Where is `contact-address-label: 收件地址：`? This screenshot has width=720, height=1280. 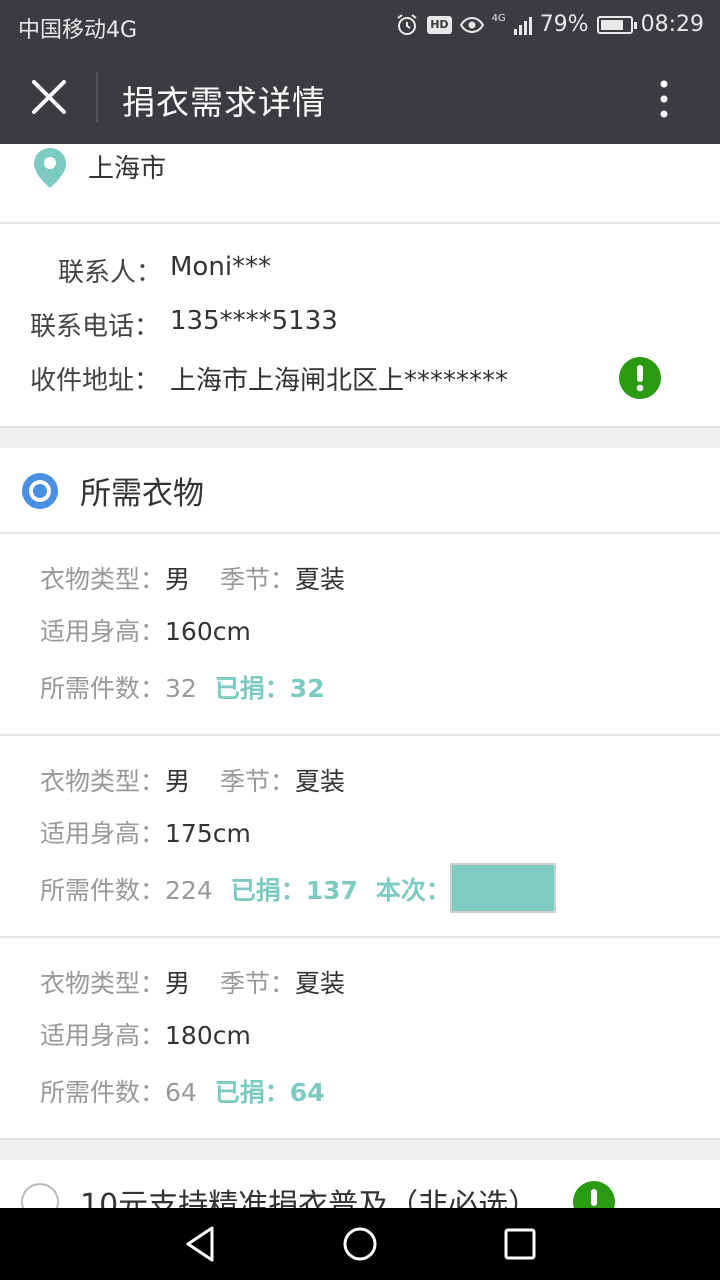
contact-address-label: 收件地址： is located at coordinates (95, 381).